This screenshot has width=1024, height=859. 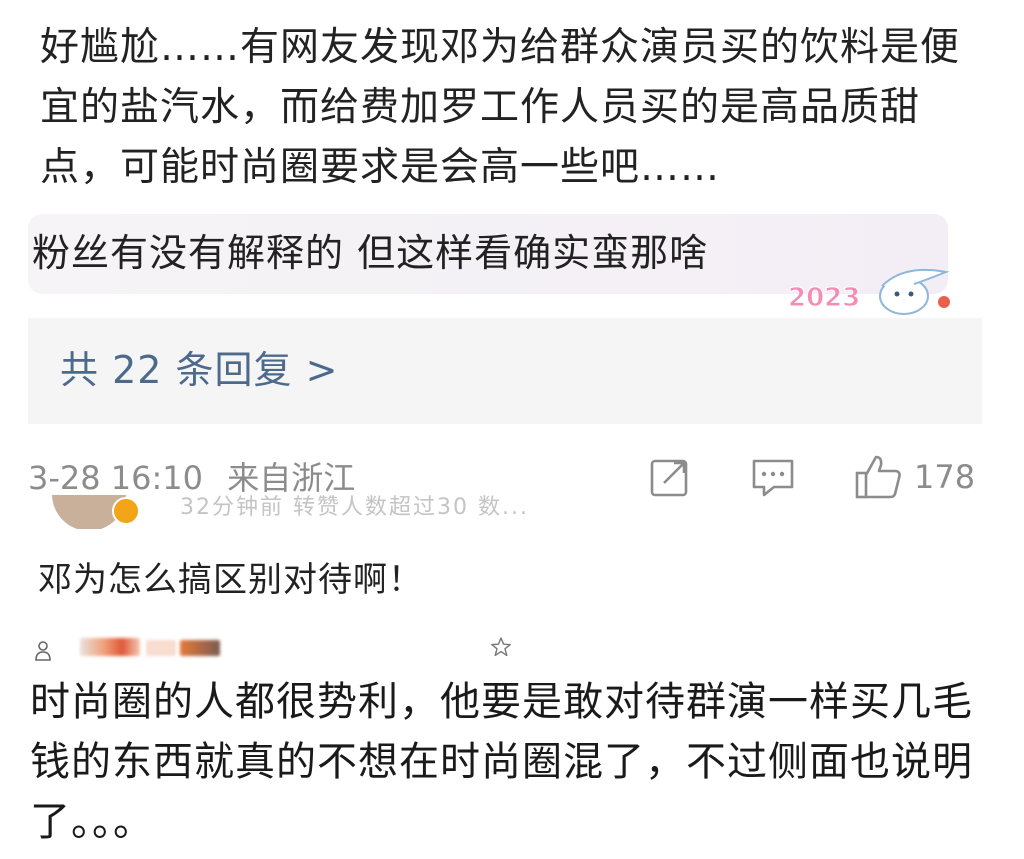 I want to click on sticker-year-text: 2023, so click(x=824, y=298).